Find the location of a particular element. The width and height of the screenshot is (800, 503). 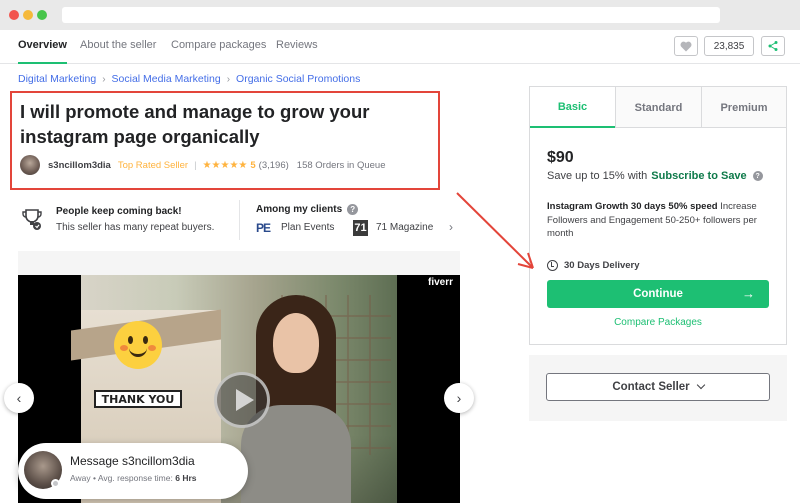

package-price: $90 is located at coordinates (560, 157).